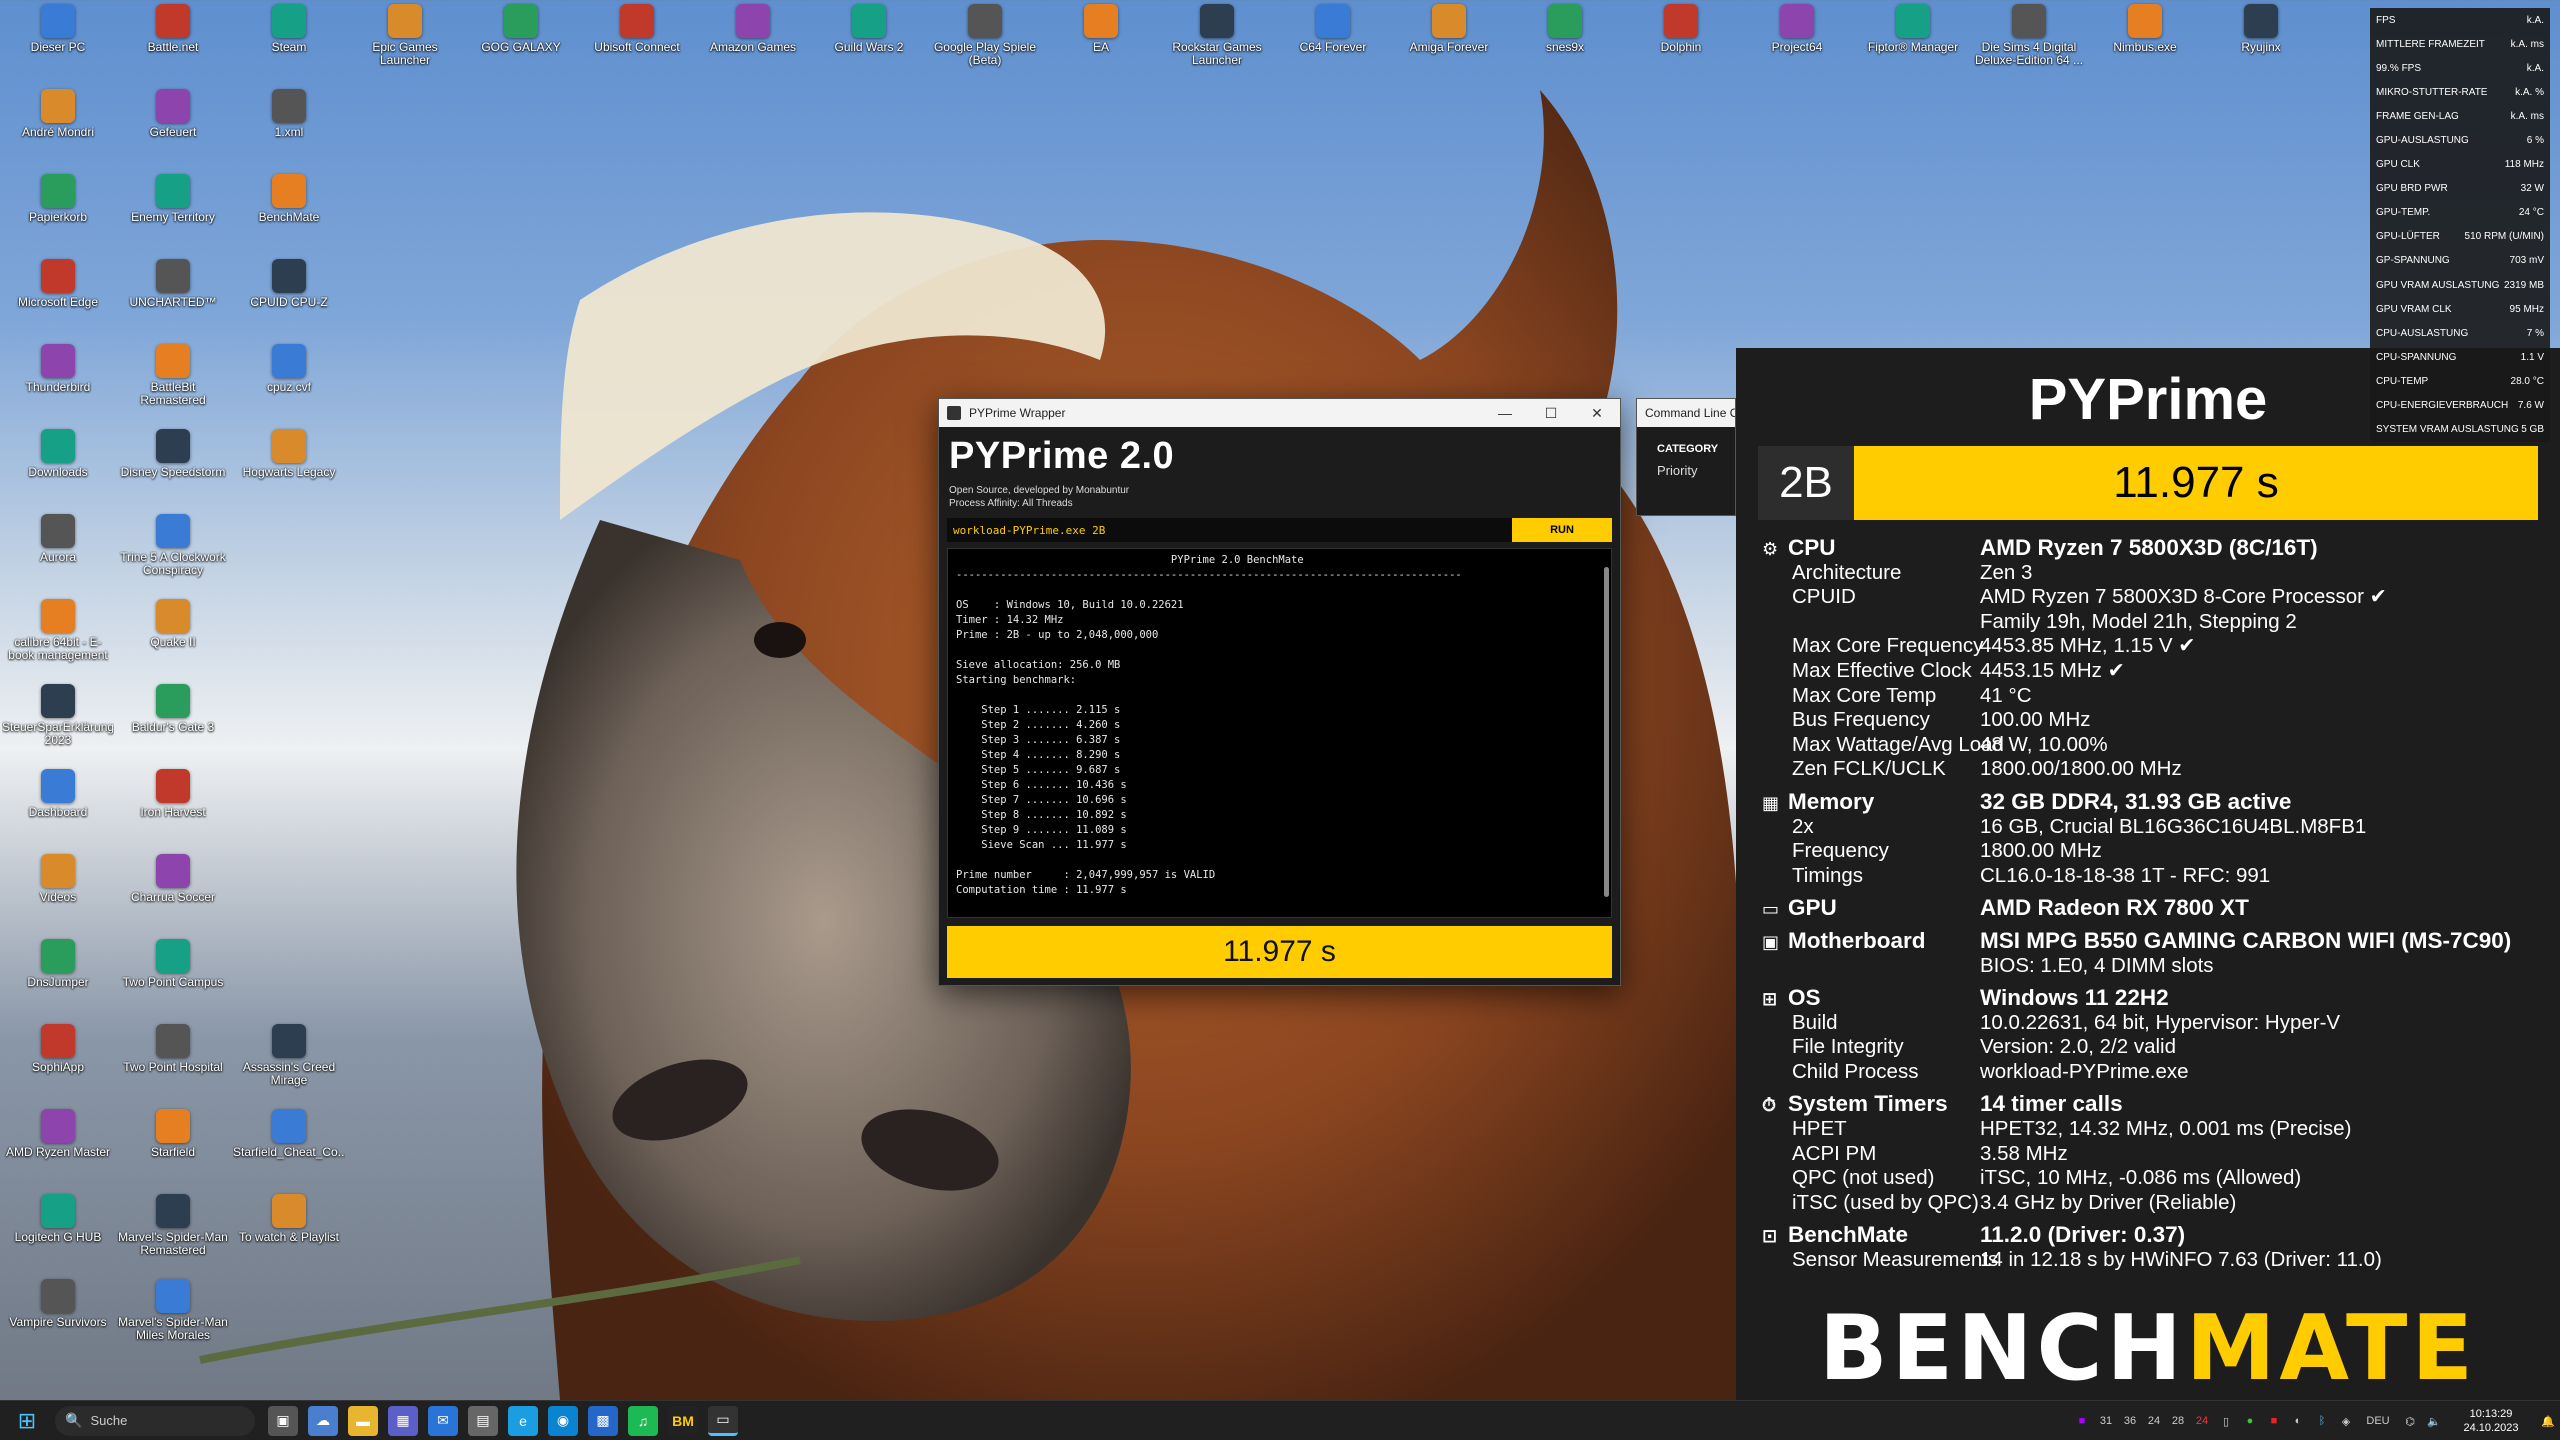 The width and height of the screenshot is (2560, 1440). I want to click on desktop-icon: GOG GALAXY, so click(521, 36).